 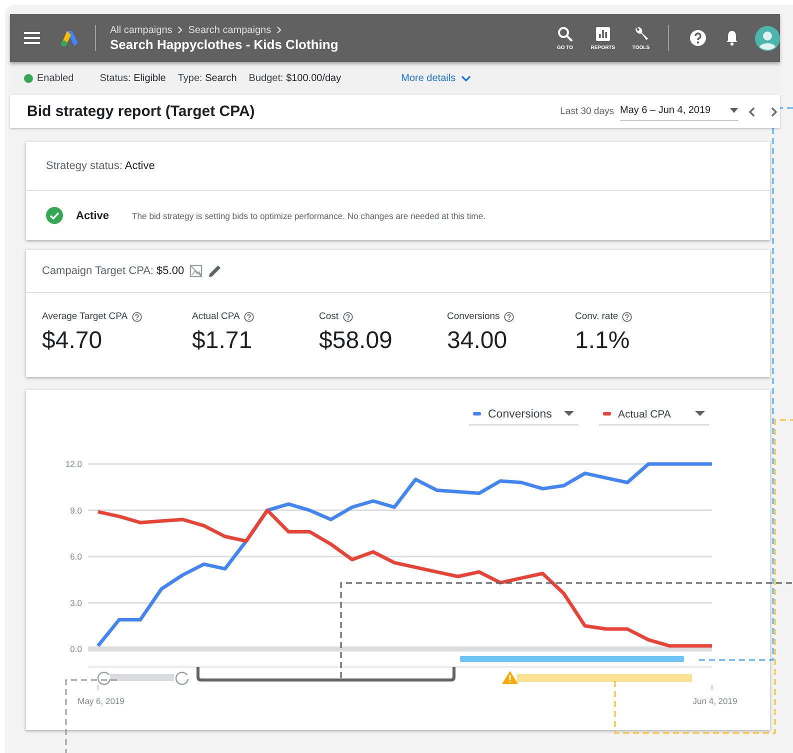 What do you see at coordinates (520, 414) in the screenshot?
I see `legend-label: Conversions` at bounding box center [520, 414].